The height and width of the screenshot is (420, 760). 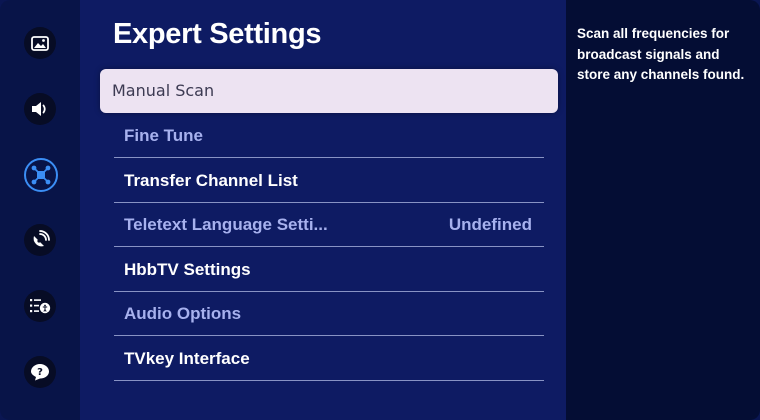 What do you see at coordinates (490, 224) in the screenshot?
I see `menu-item-value: Undefined` at bounding box center [490, 224].